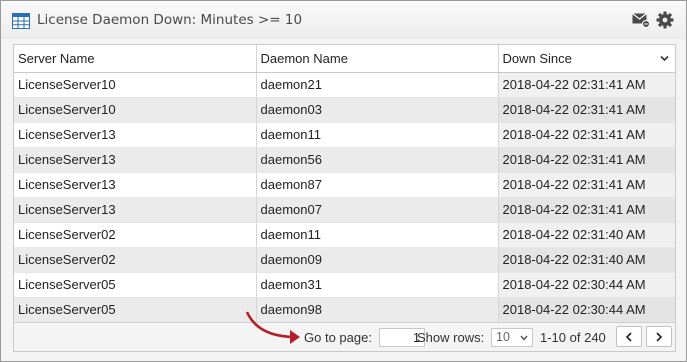 The height and width of the screenshot is (362, 687). I want to click on panel-title: License Daemon Down: Minutes >= 10, so click(170, 20).